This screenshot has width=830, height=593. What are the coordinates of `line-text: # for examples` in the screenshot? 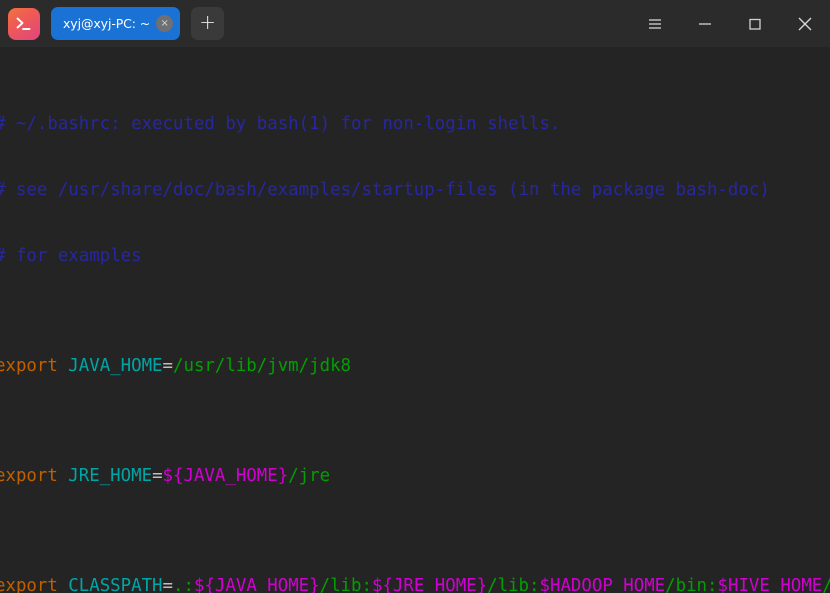 It's located at (71, 256).